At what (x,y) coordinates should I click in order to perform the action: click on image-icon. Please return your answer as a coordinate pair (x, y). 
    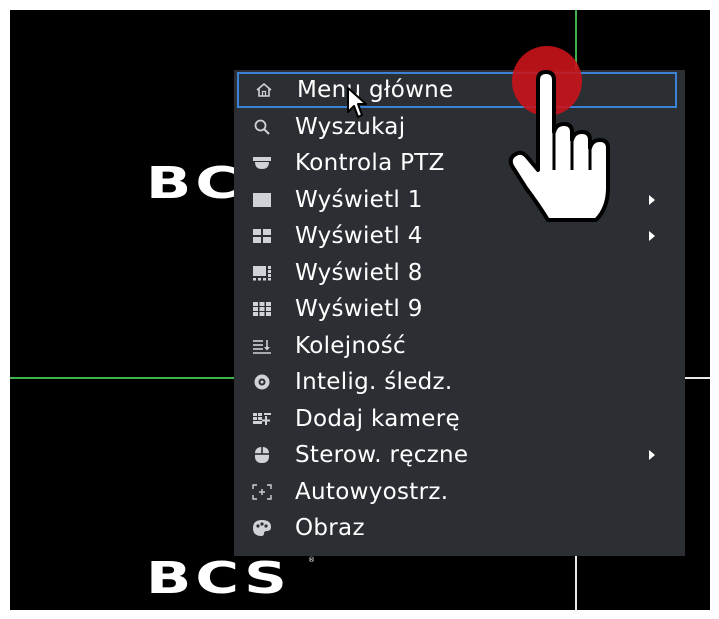
    Looking at the image, I should click on (262, 528).